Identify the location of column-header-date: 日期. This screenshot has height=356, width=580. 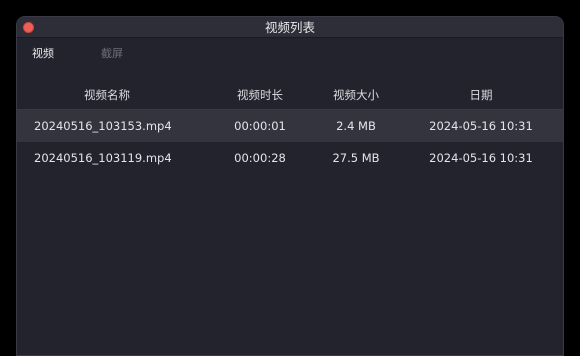
(481, 95).